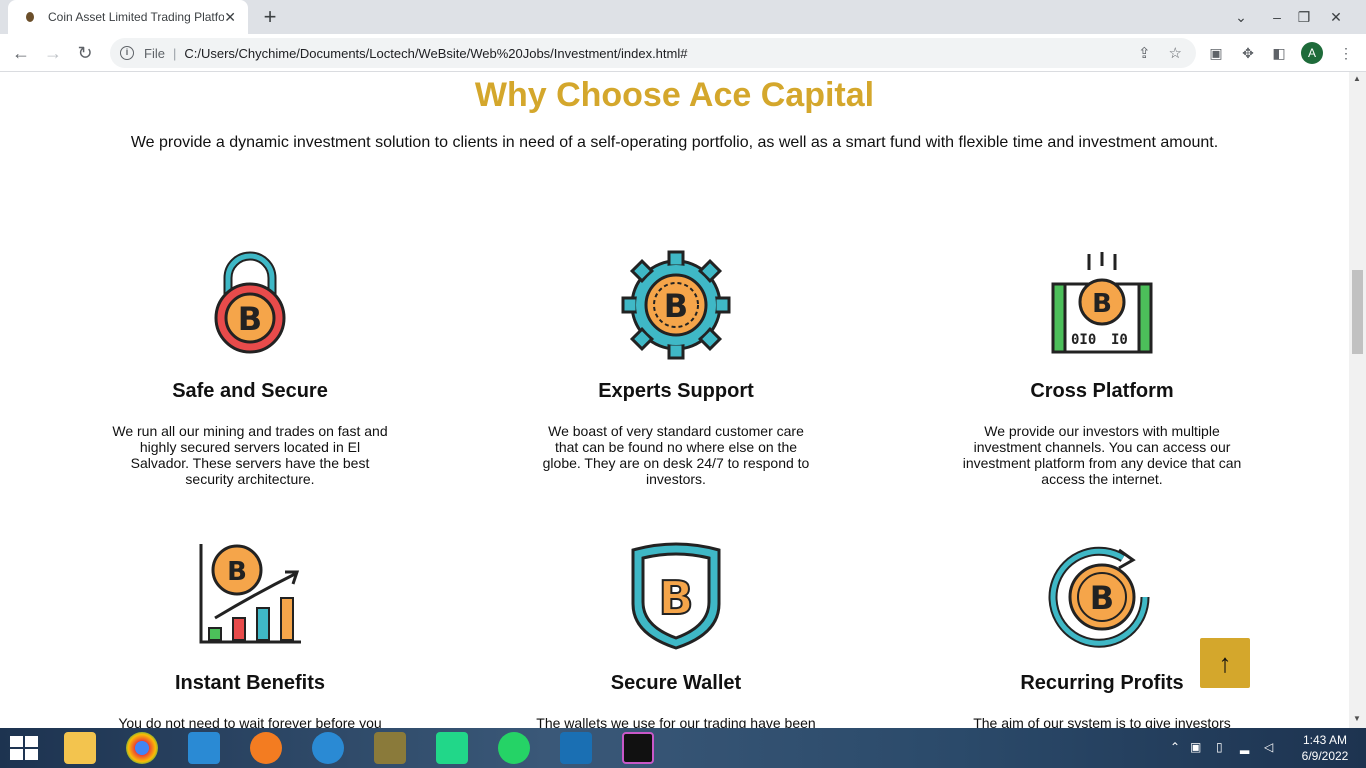 The width and height of the screenshot is (1366, 768). What do you see at coordinates (204, 748) in the screenshot?
I see `vscode-icon` at bounding box center [204, 748].